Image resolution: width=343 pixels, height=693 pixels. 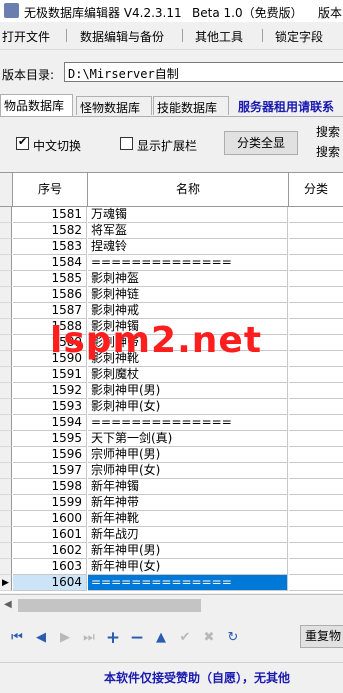 I want to click on table-row: 1584 ==============, so click(x=171, y=263).